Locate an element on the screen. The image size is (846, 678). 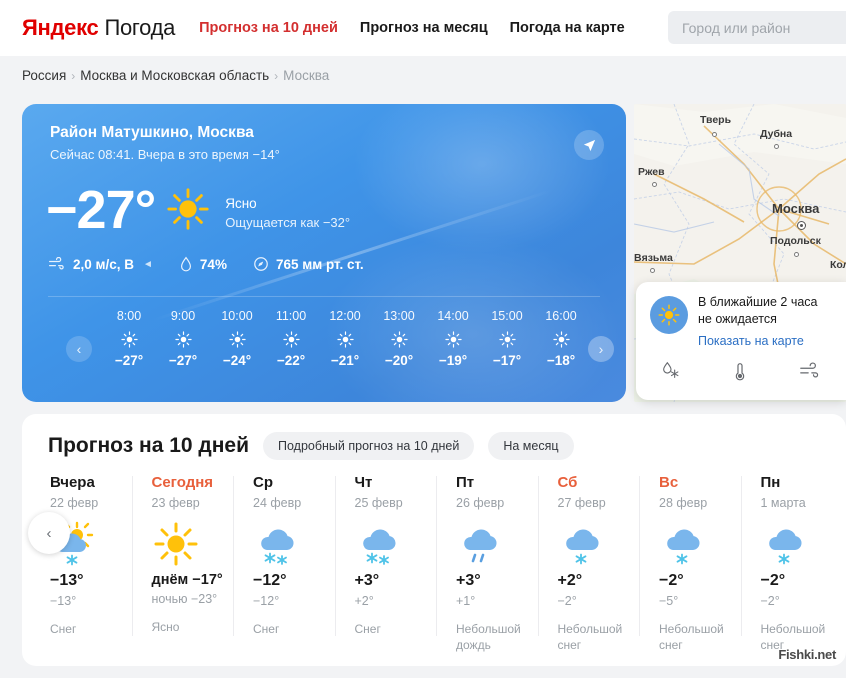
hour-temperature: −21° is located at coordinates (345, 360).